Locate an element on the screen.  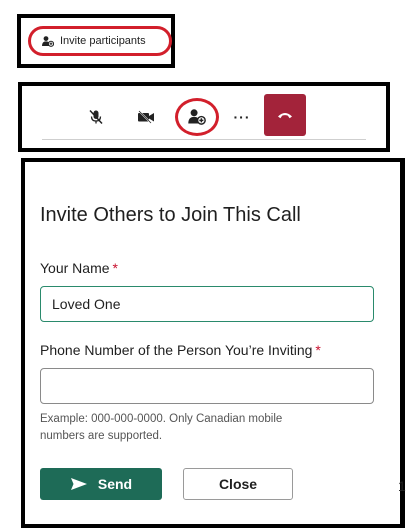
name-input is located at coordinates (207, 304).